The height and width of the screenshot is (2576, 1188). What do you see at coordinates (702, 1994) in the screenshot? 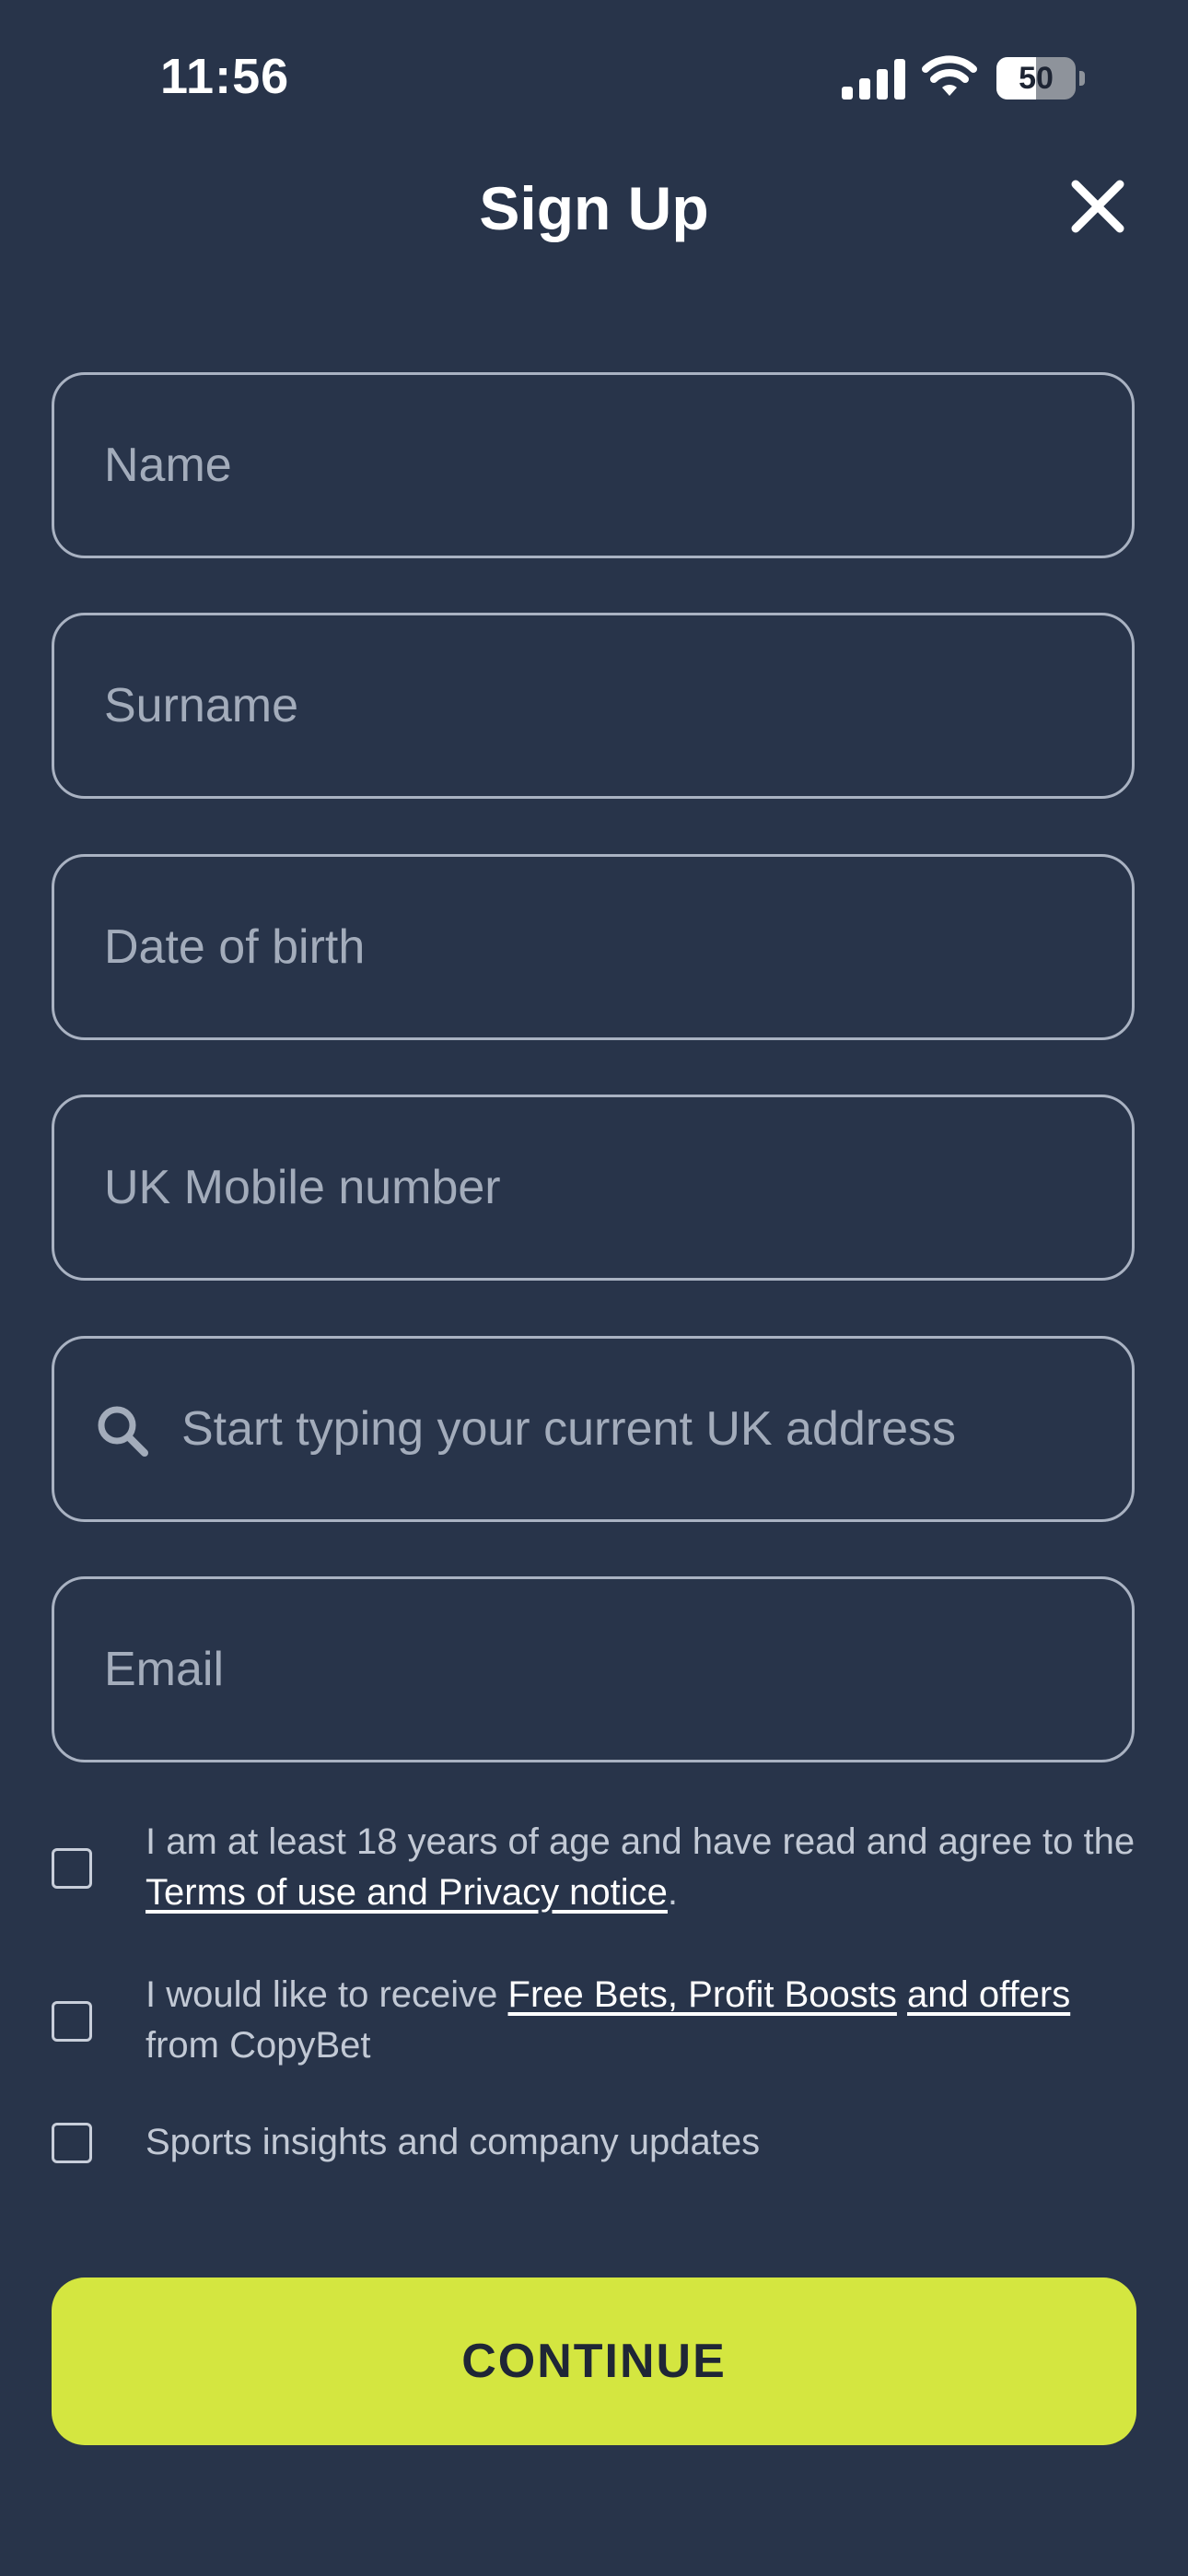
I see `free-bets-profit-boosts-link: Free Bets, Profit Boosts` at bounding box center [702, 1994].